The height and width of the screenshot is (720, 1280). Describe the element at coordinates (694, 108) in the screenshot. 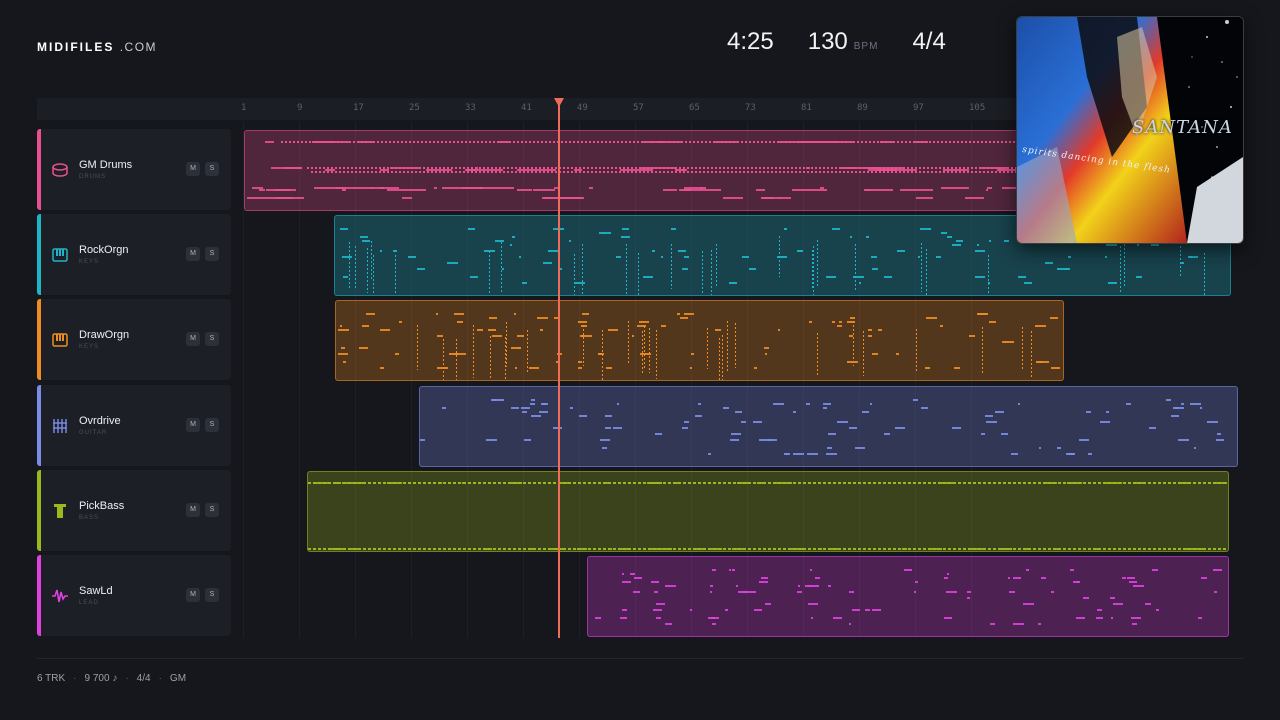

I see `ruler-tick: 65` at that location.